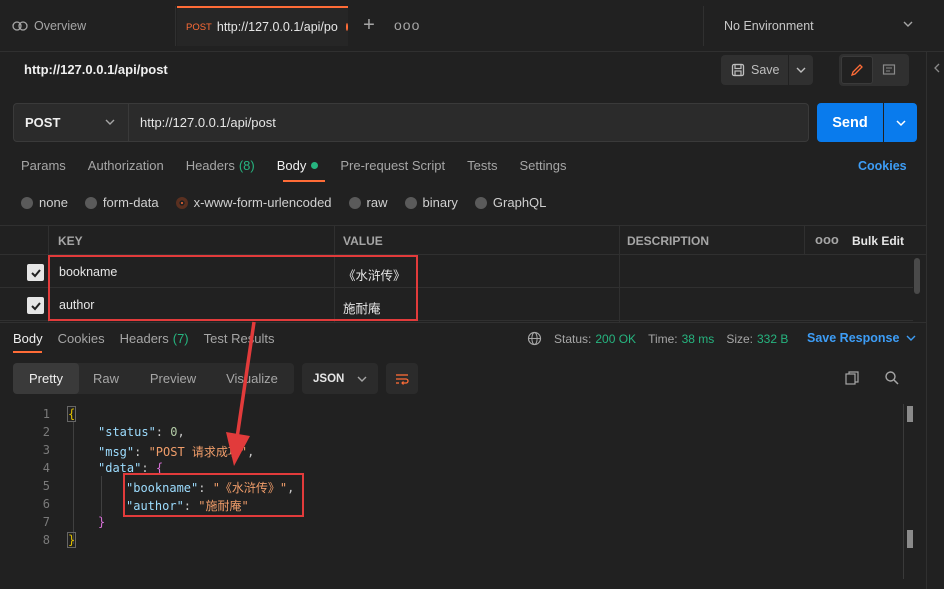 The height and width of the screenshot is (589, 944). What do you see at coordinates (573, 338) in the screenshot?
I see `status-label: Status:` at bounding box center [573, 338].